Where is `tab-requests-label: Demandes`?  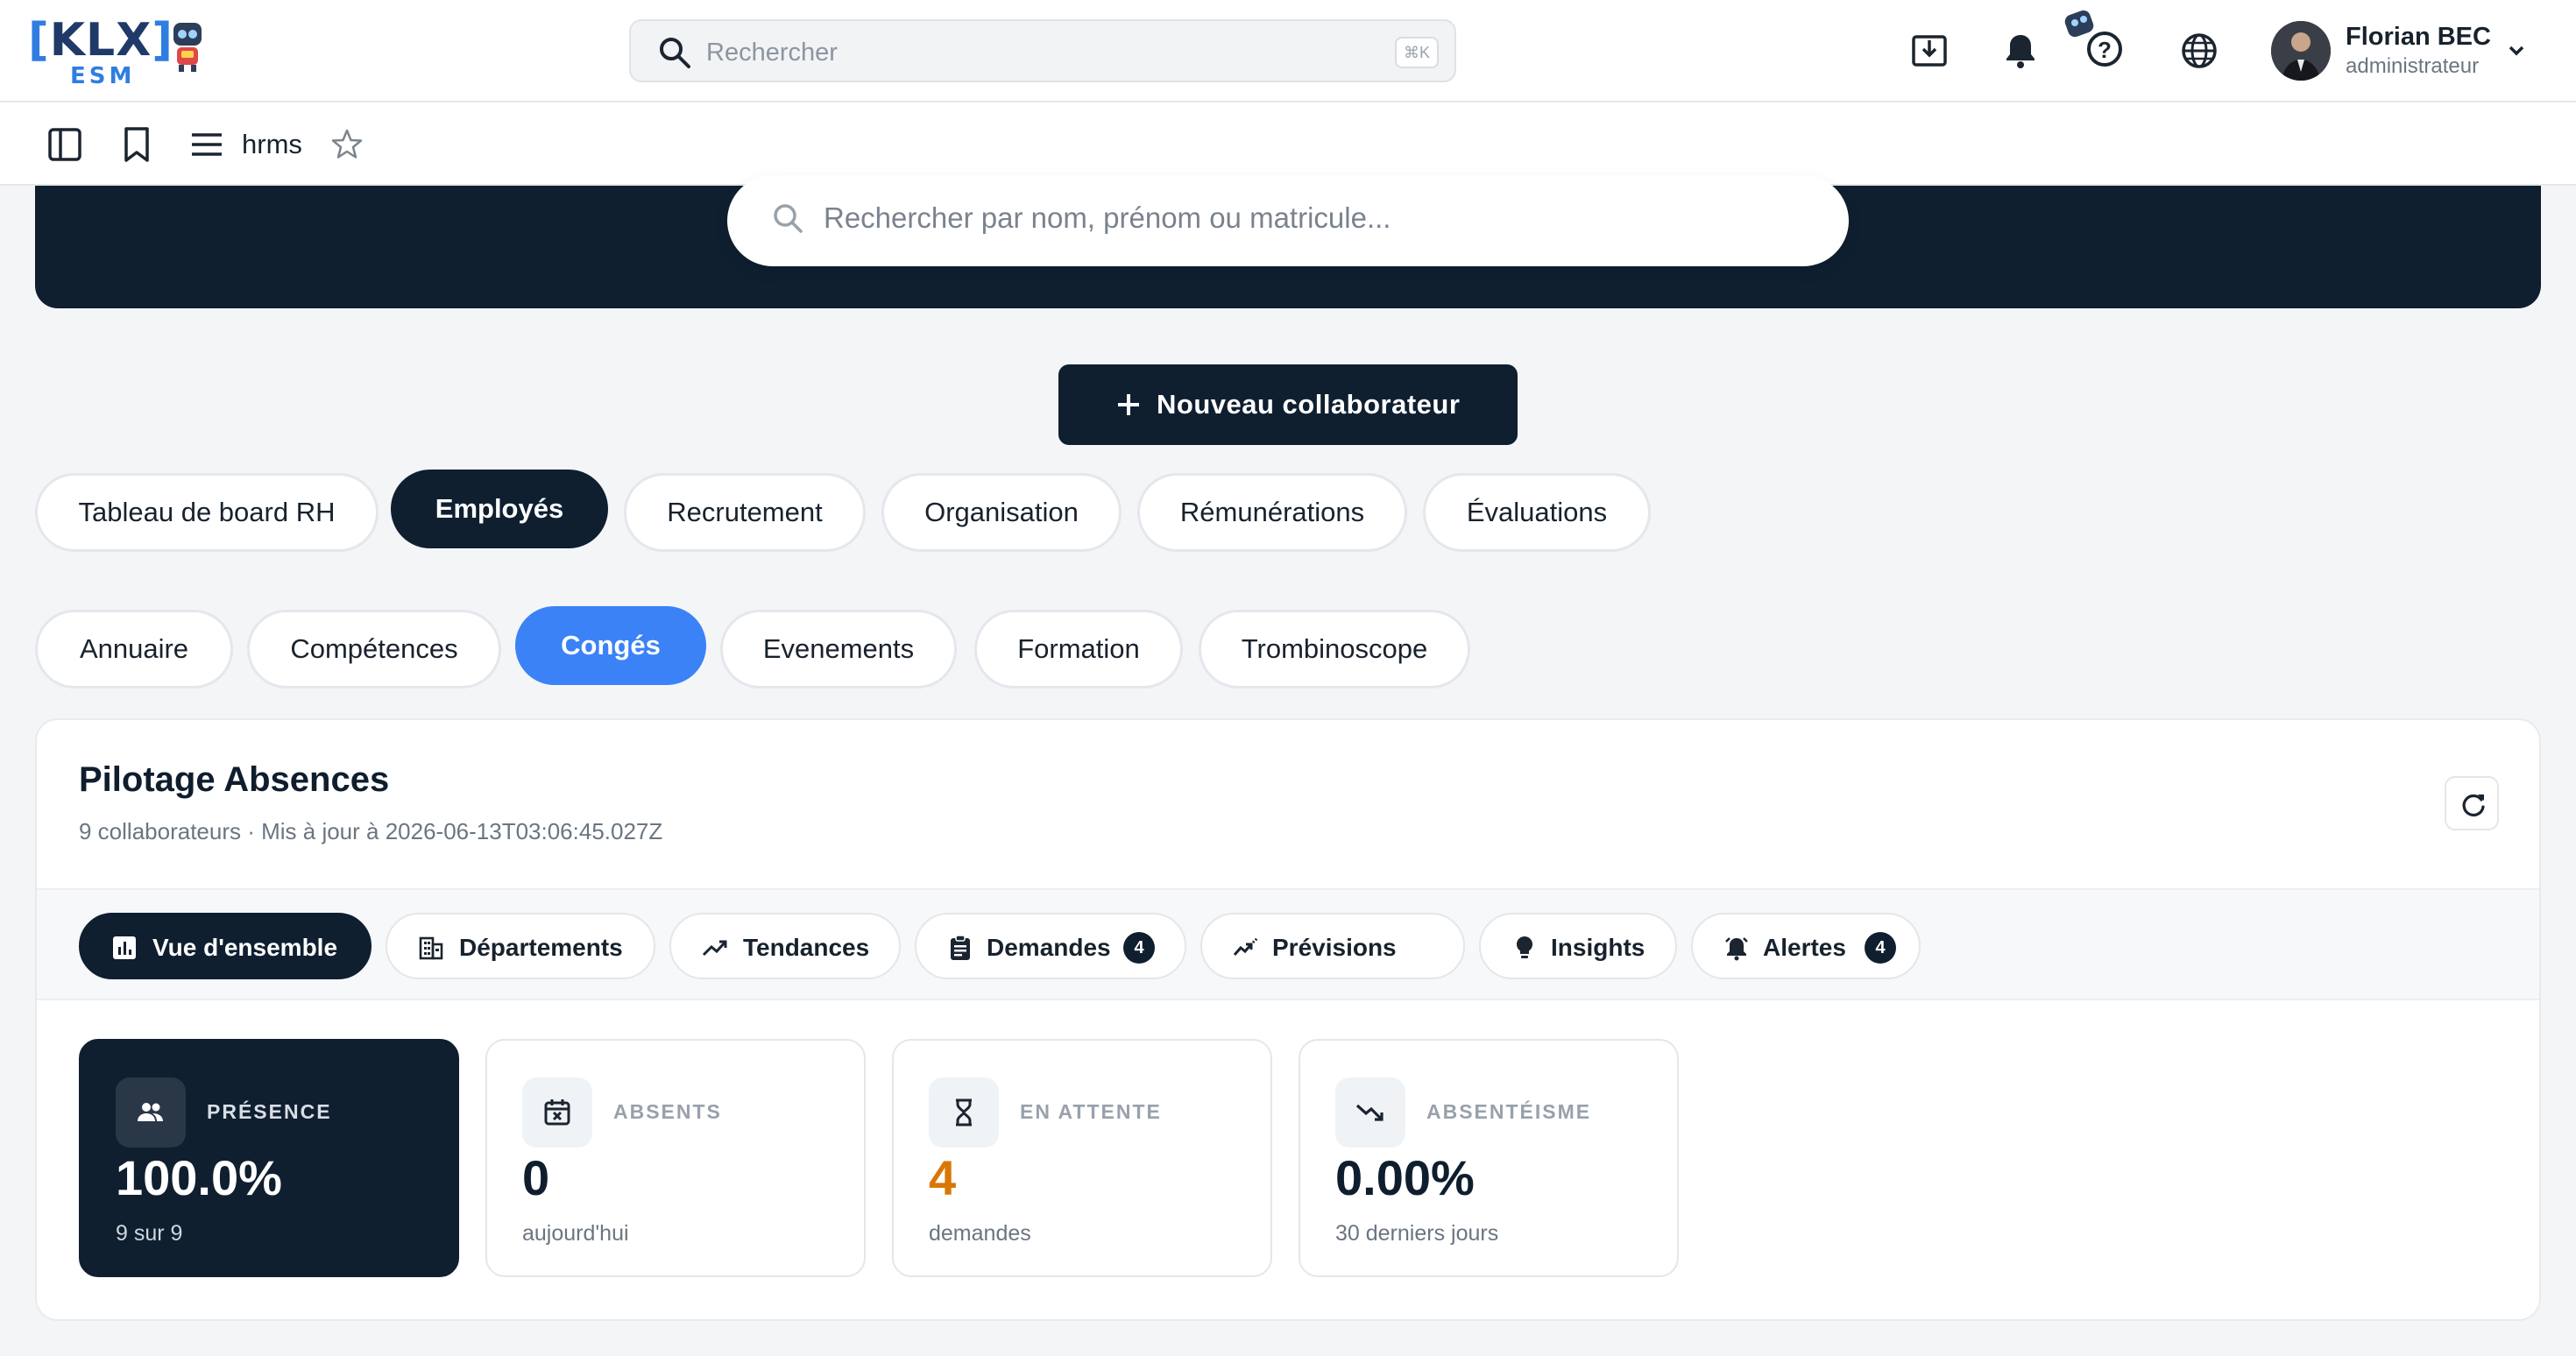
tab-requests-label: Demandes is located at coordinates (1049, 947).